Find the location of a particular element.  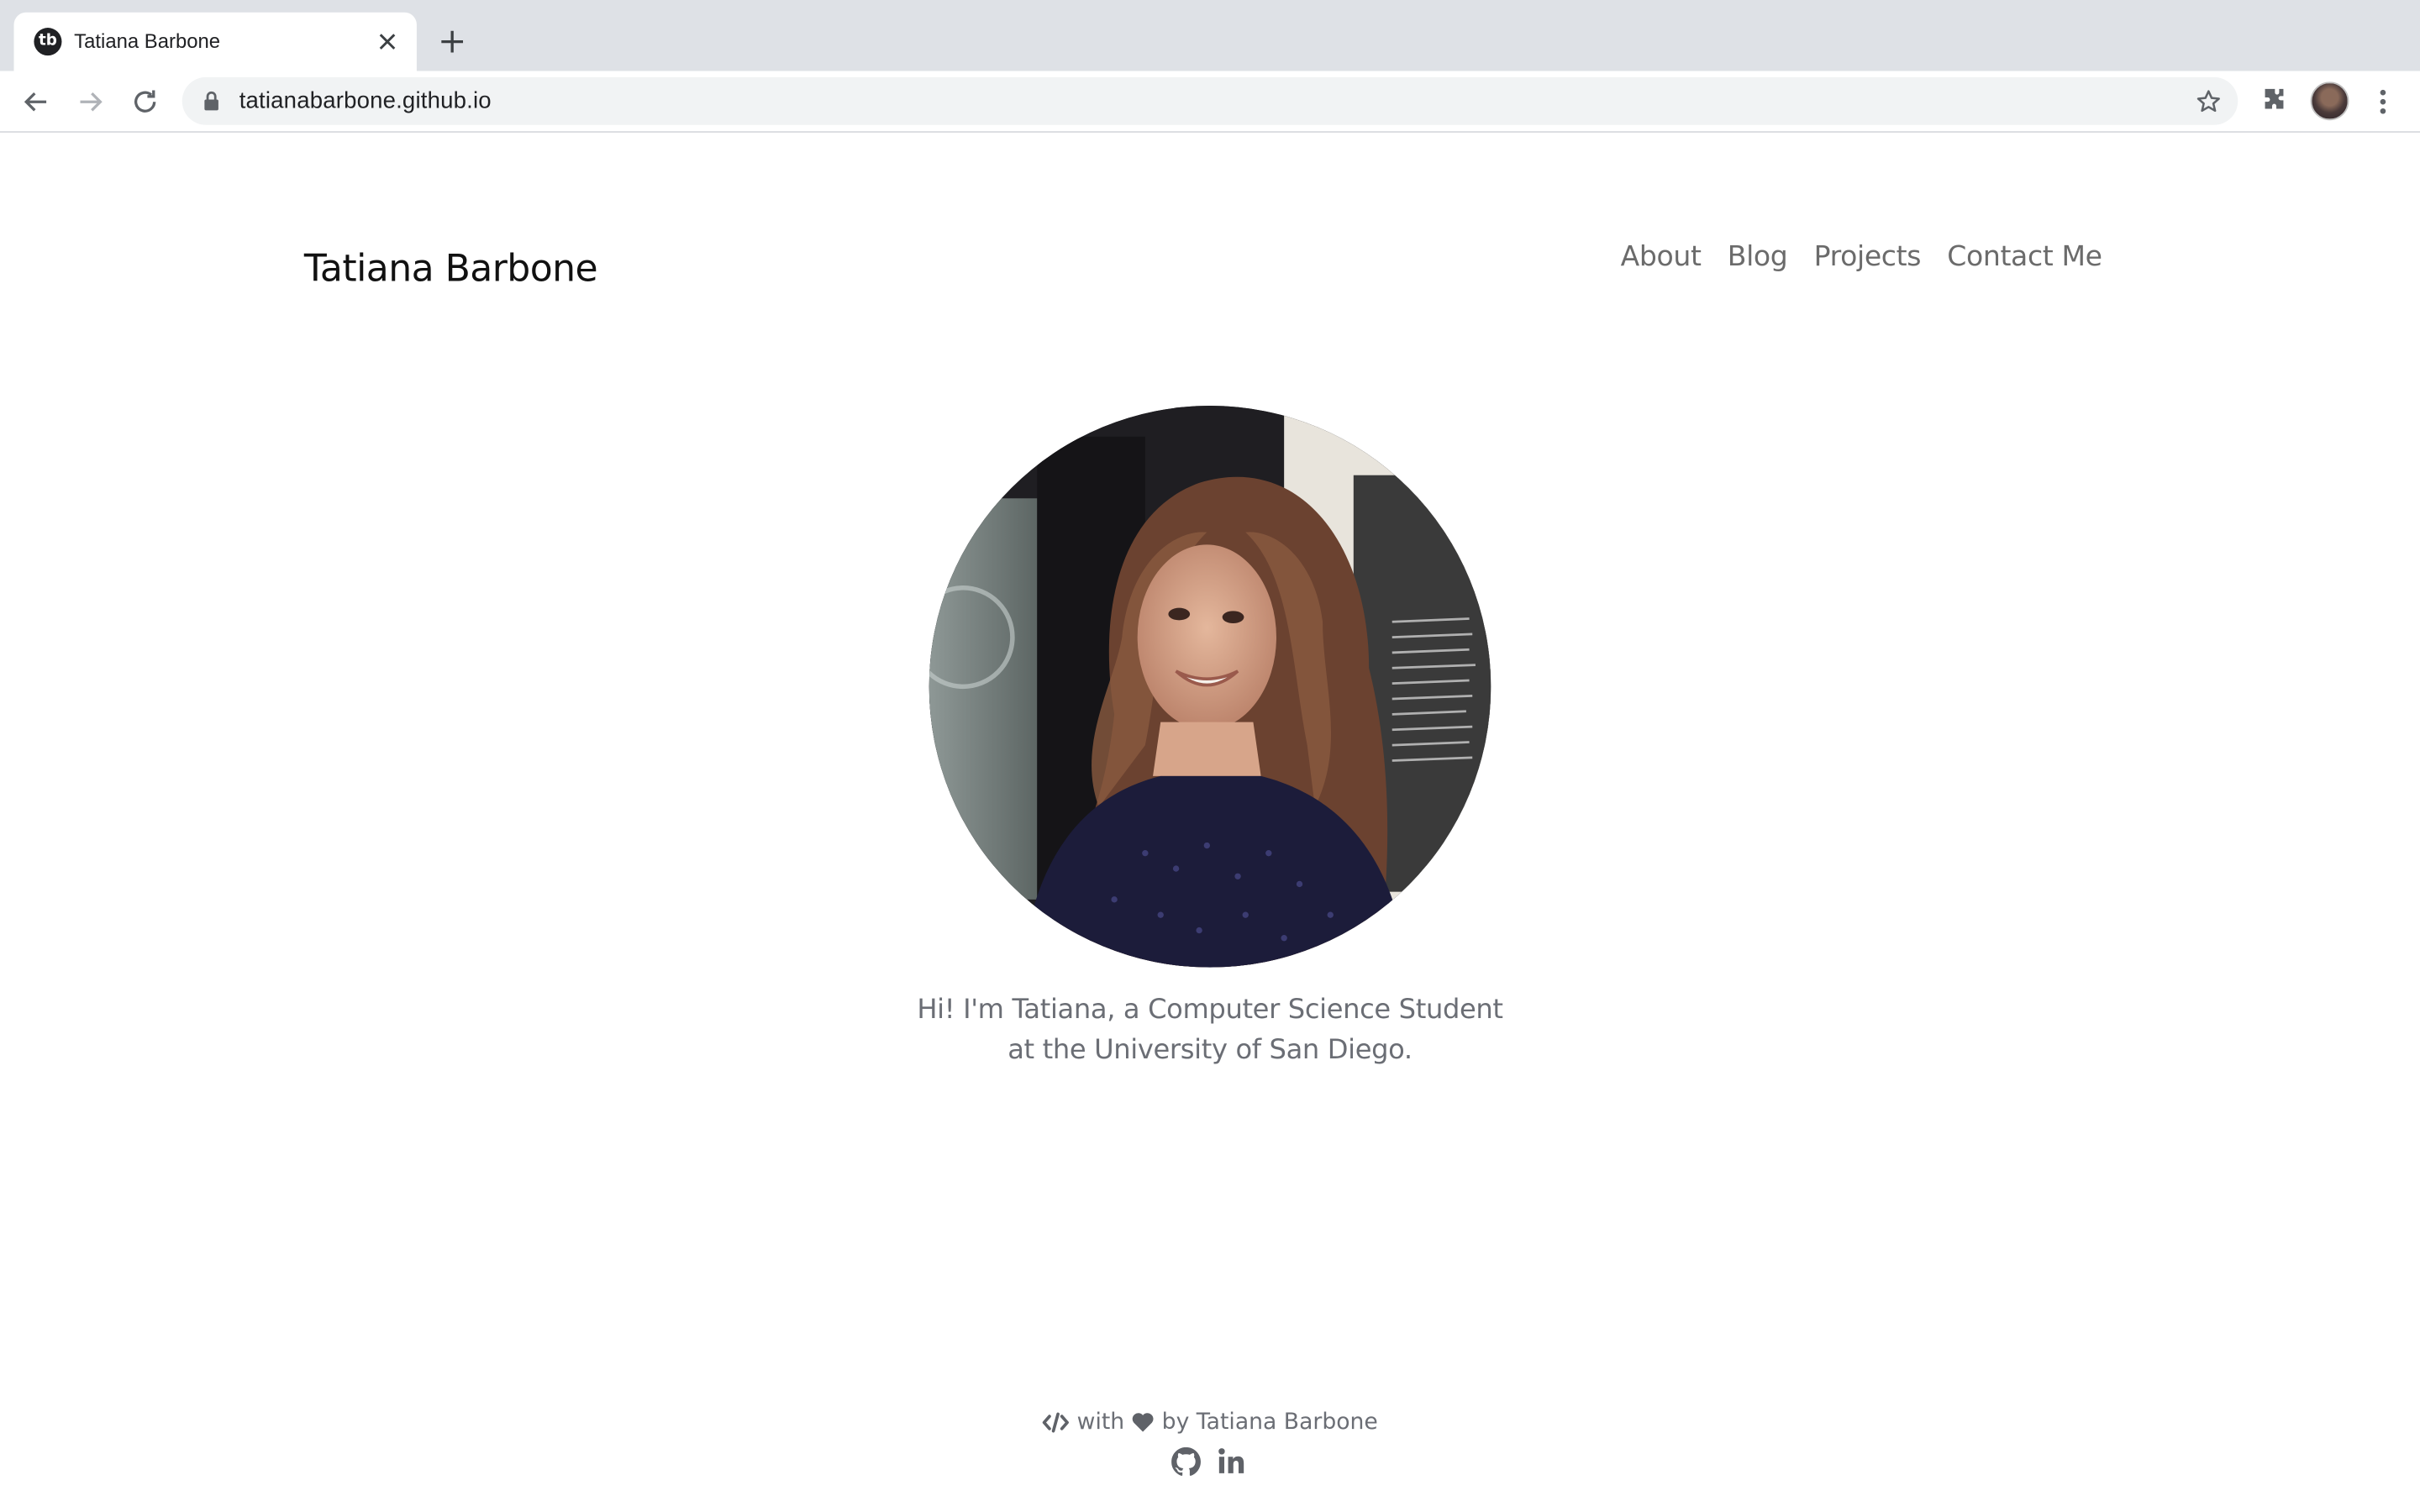

heart-icon is located at coordinates (1143, 1422).